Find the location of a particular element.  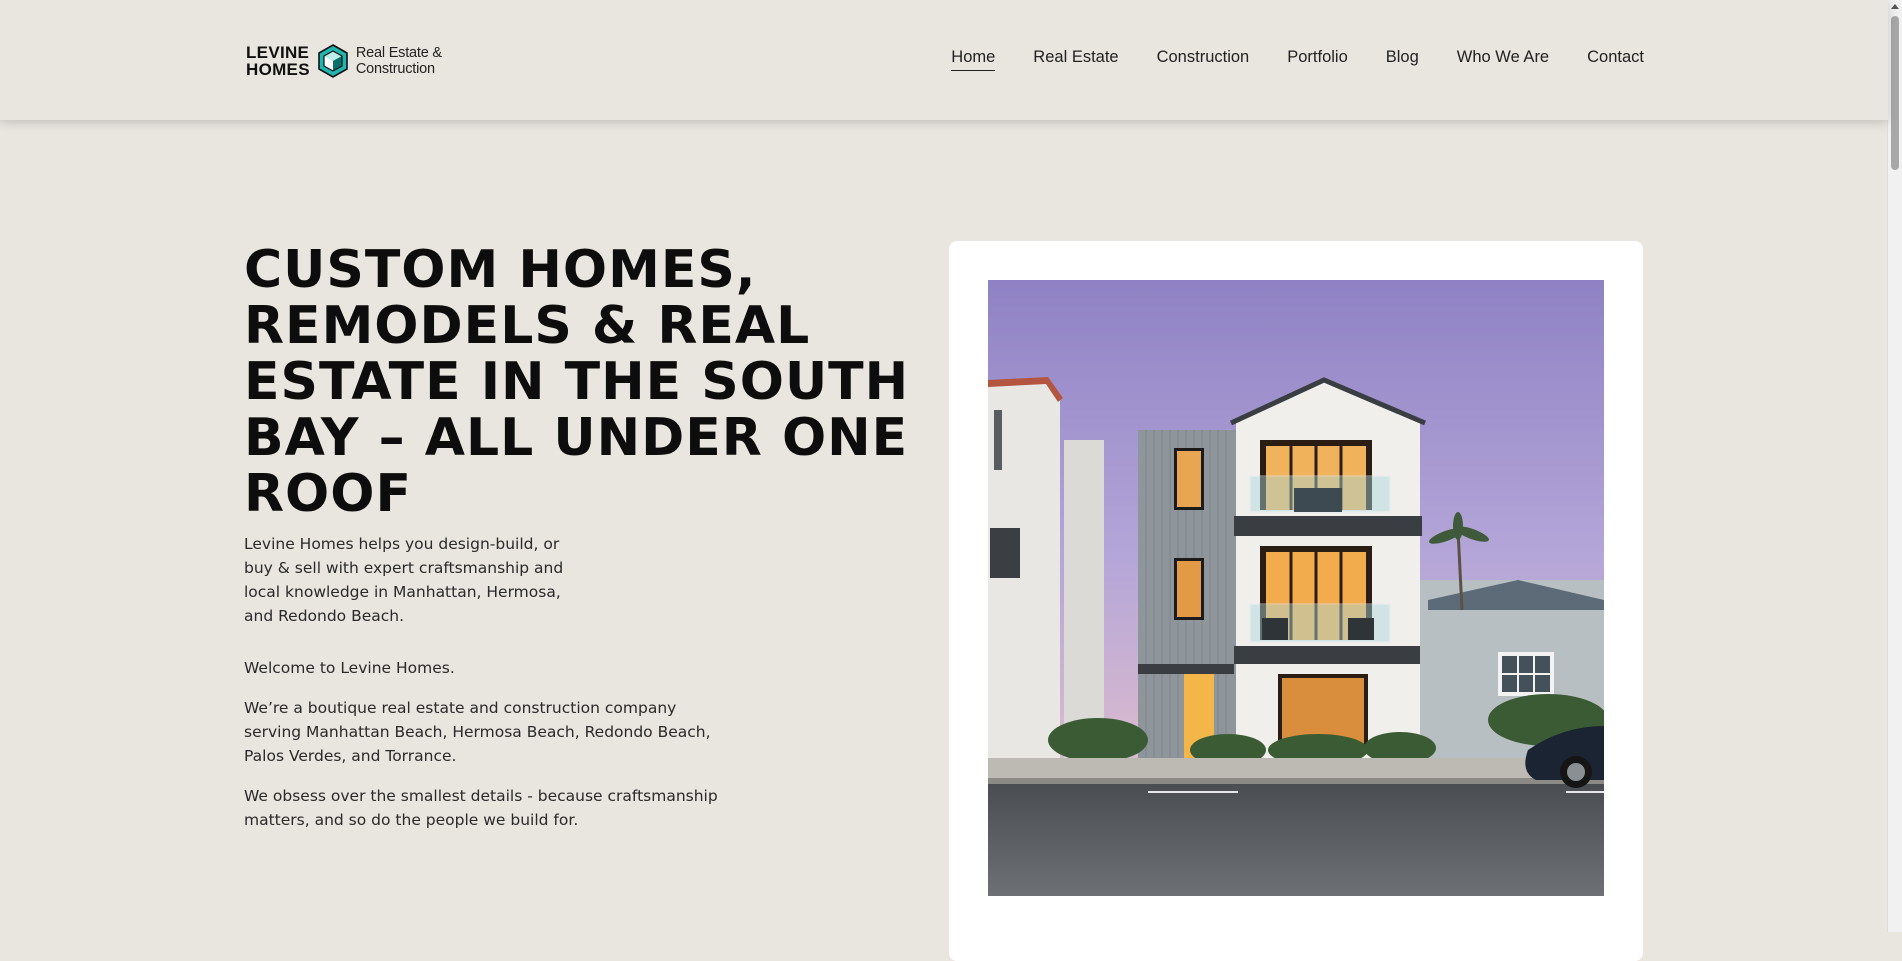

logo-tag-line1: Real Estate & is located at coordinates (398, 53).